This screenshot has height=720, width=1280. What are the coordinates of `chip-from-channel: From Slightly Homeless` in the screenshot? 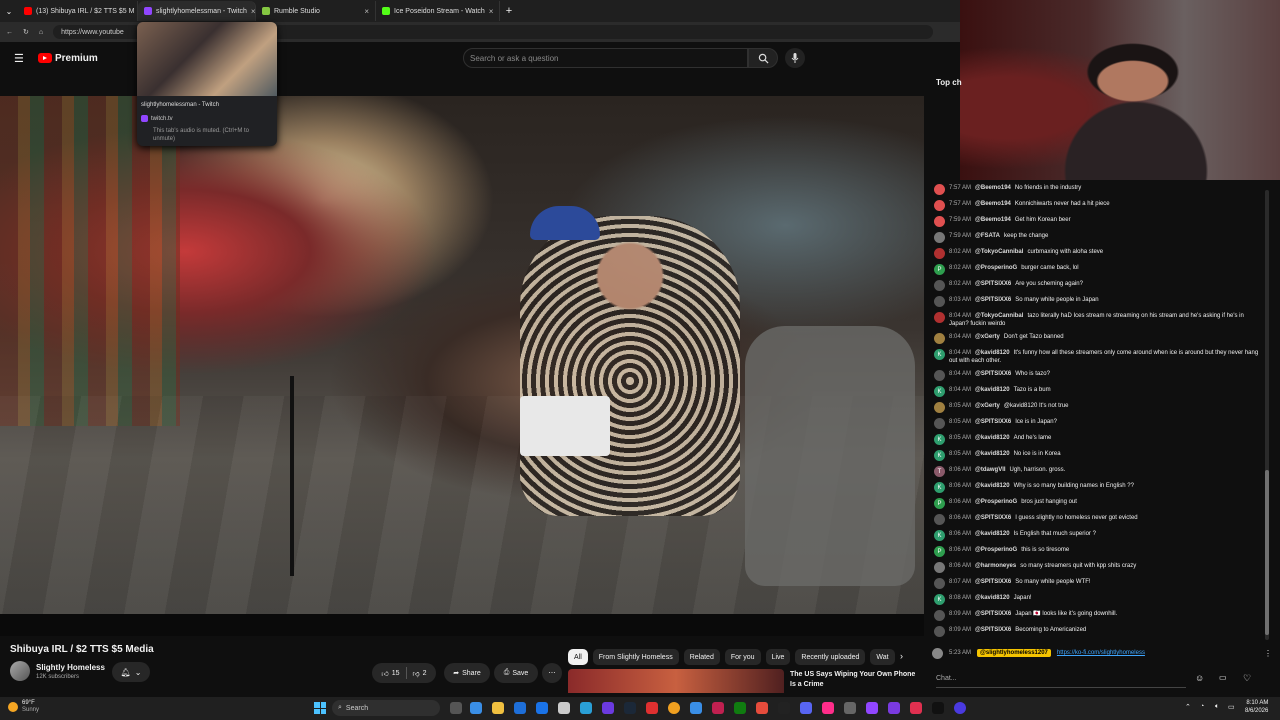 It's located at (635, 657).